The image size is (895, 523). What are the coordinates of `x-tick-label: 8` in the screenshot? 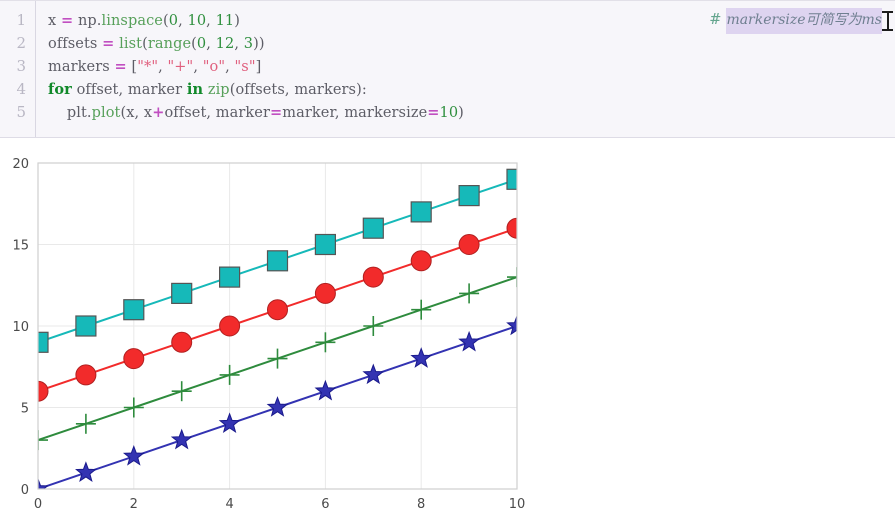 It's located at (421, 504).